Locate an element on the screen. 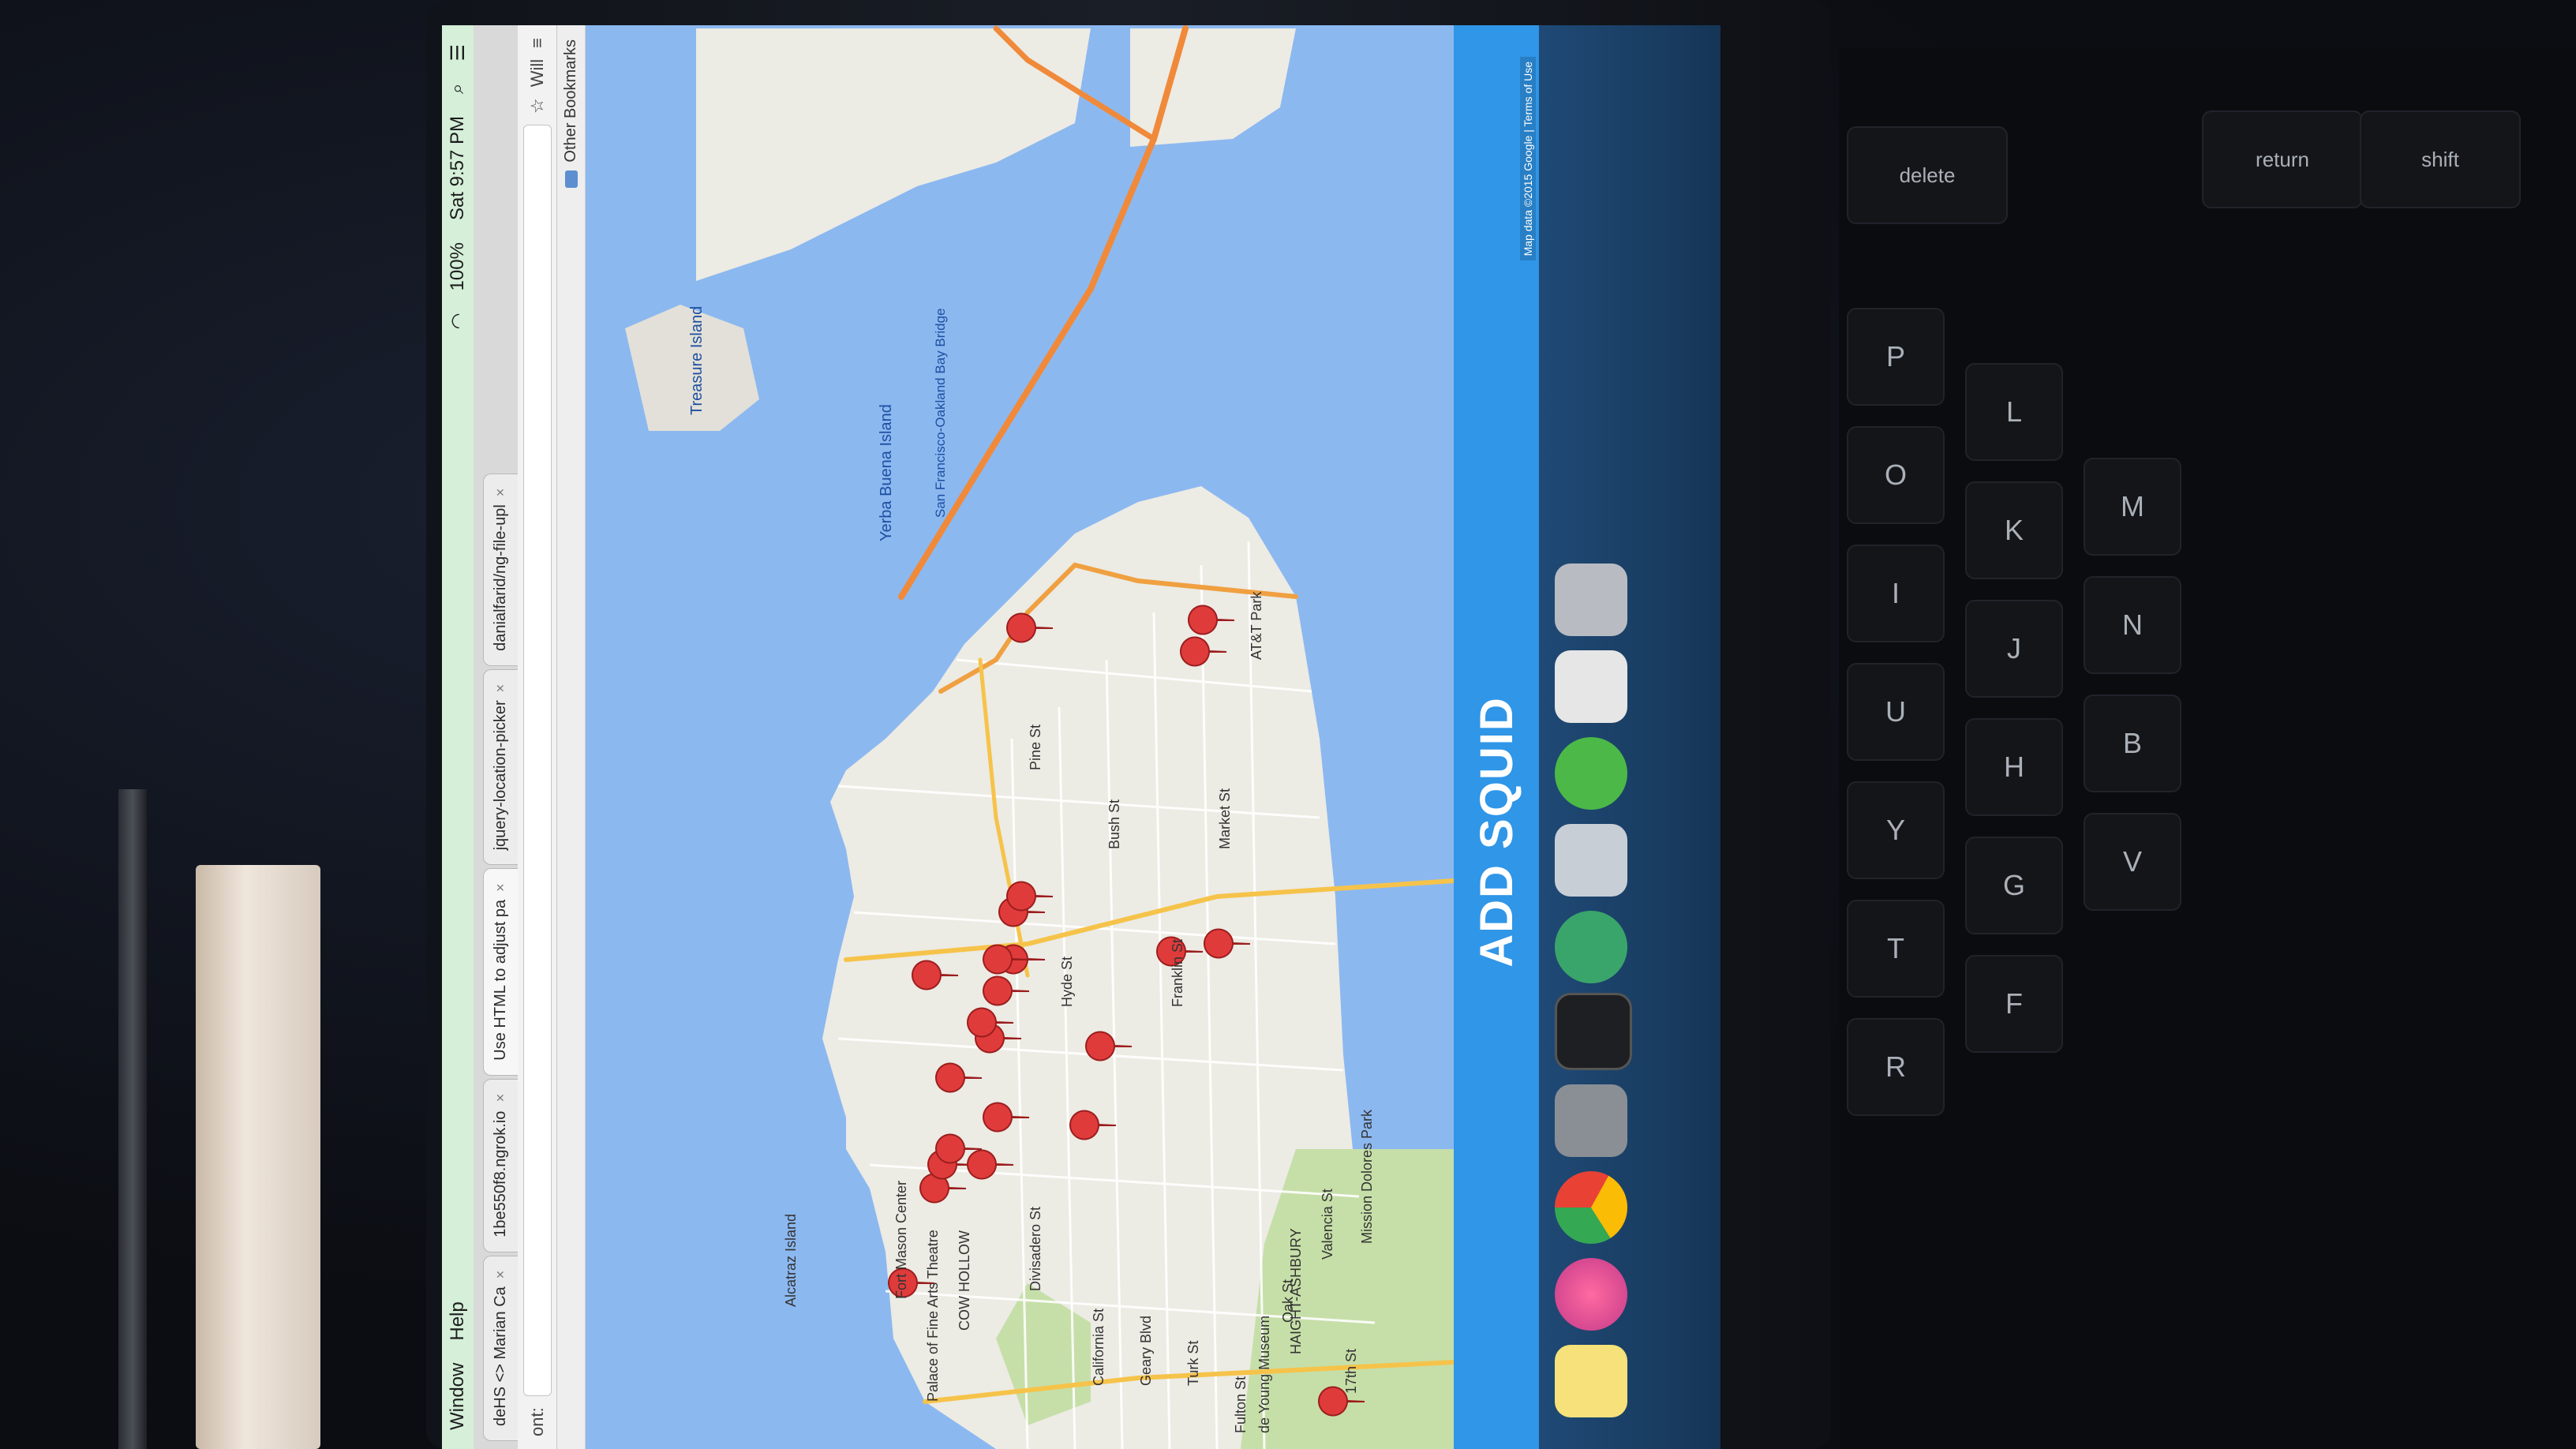 The height and width of the screenshot is (1449, 2576). terminal-icon is located at coordinates (1593, 1031).